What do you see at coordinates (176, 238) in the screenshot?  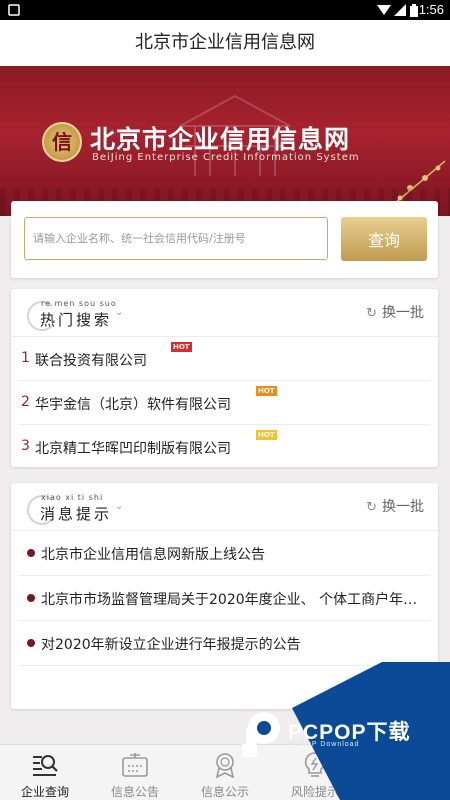 I see `search-input` at bounding box center [176, 238].